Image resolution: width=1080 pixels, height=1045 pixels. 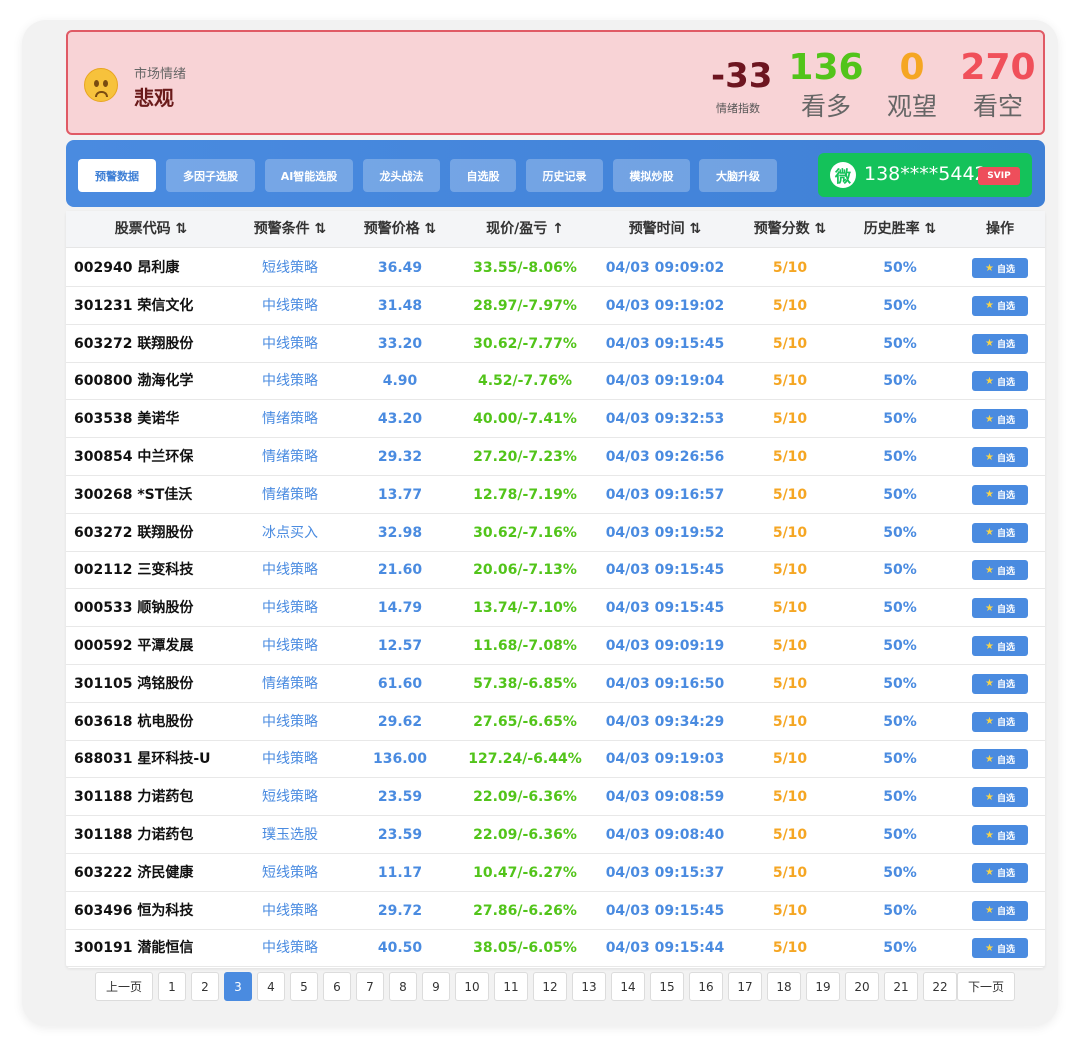 I want to click on stock-code-name: 300854 中兰环保, so click(x=133, y=457).